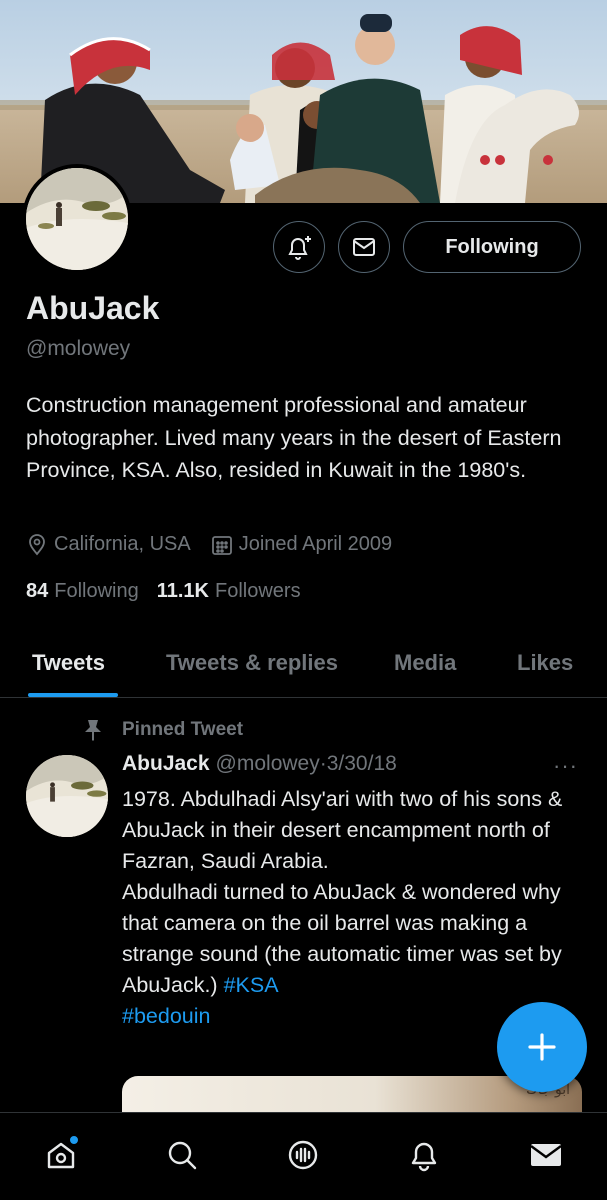 The width and height of the screenshot is (607, 1200). I want to click on messages-icon, so click(546, 1155).